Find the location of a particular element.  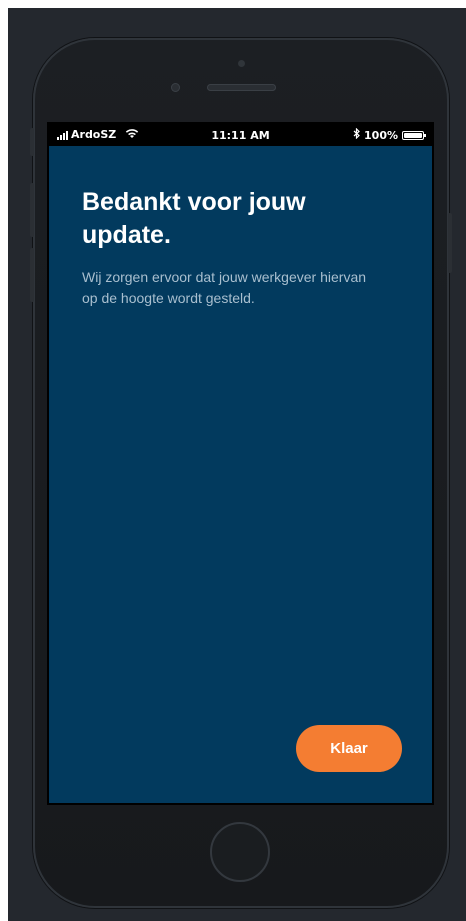

done-button: Klaar is located at coordinates (349, 748).